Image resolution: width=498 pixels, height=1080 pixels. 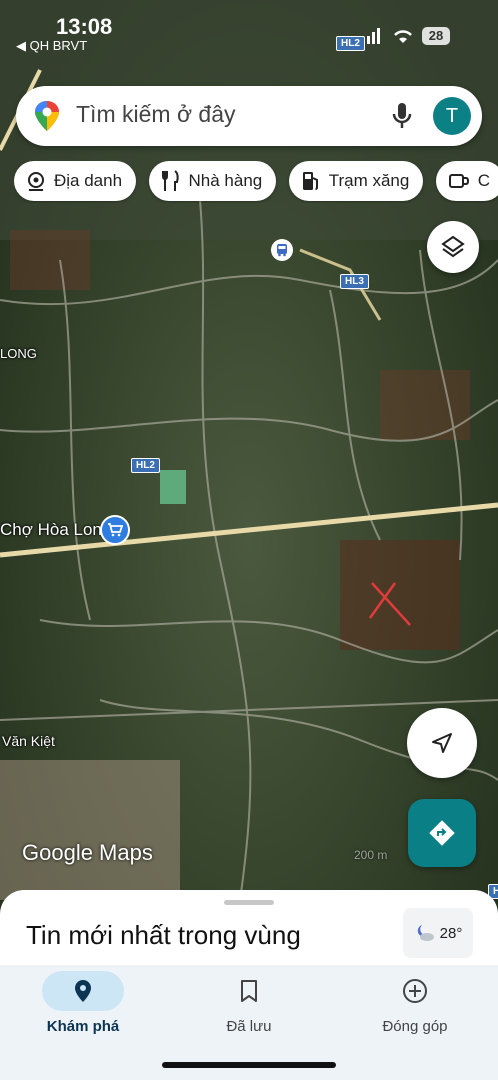 I want to click on search-input: Tìm kiếm ở đây, so click(x=156, y=114).